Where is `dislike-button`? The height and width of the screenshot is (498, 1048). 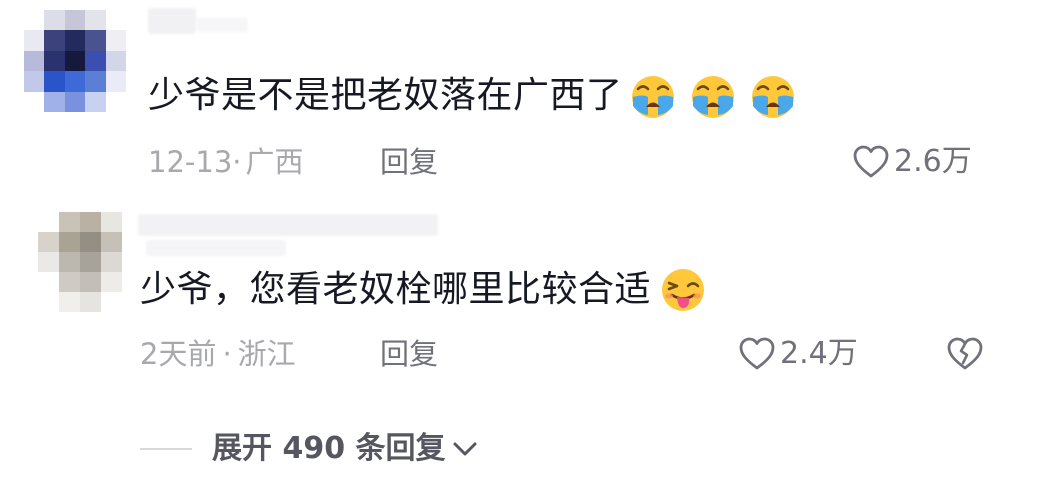
dislike-button is located at coordinates (965, 354).